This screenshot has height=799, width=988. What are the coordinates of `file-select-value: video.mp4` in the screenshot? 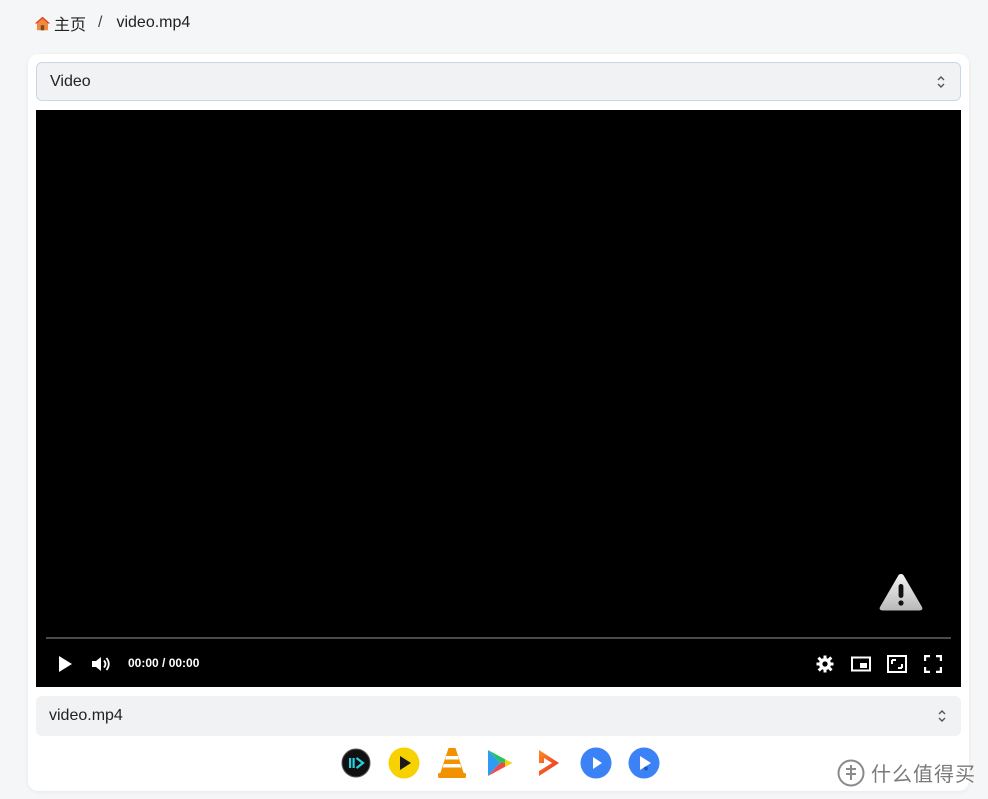 It's located at (86, 715).